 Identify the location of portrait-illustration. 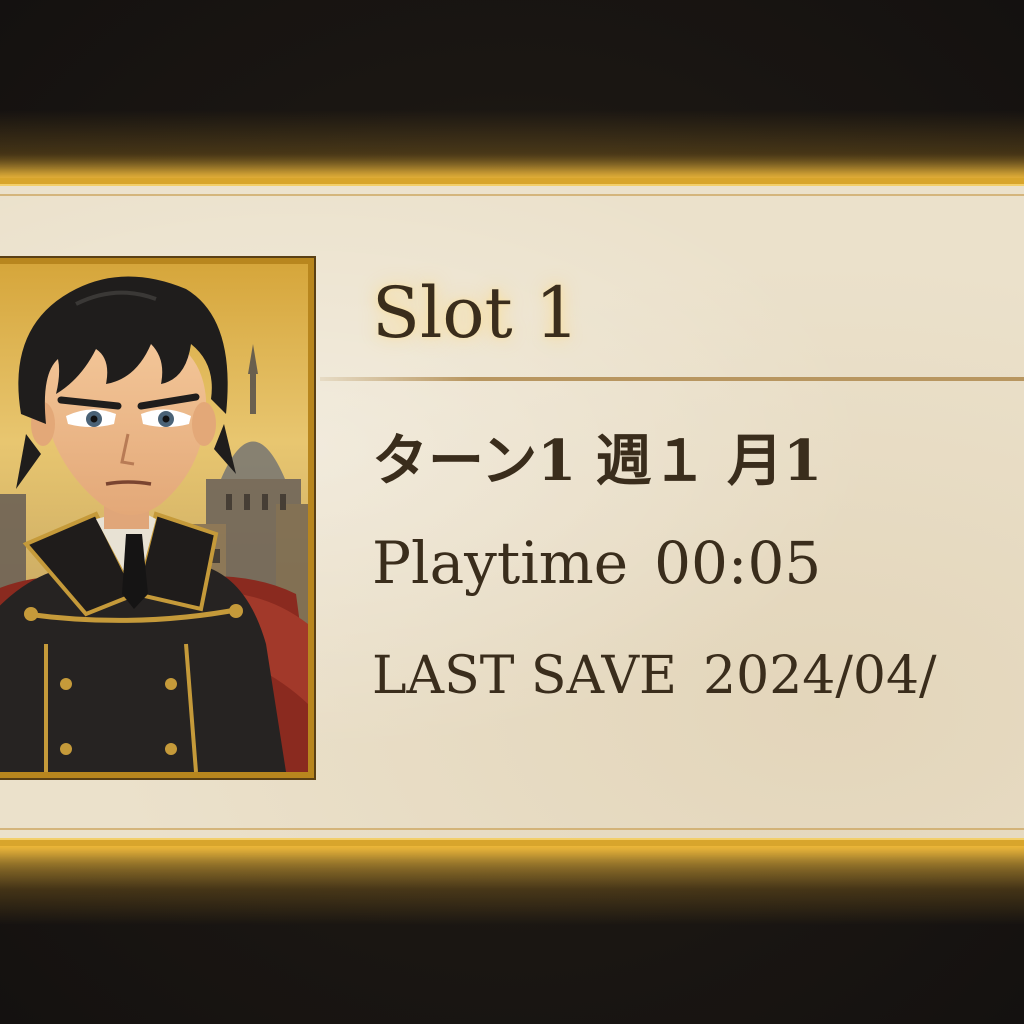
(154, 518).